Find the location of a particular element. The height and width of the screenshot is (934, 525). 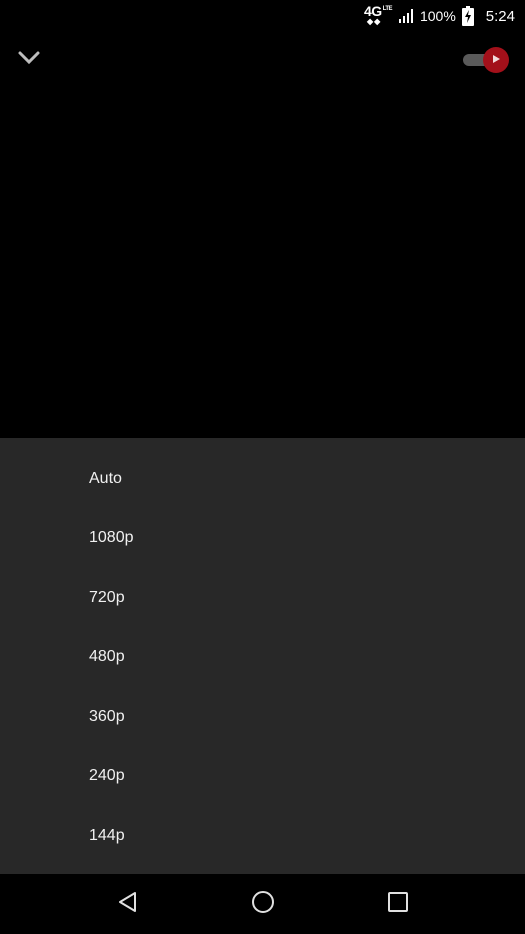

home-circle-icon is located at coordinates (263, 904).